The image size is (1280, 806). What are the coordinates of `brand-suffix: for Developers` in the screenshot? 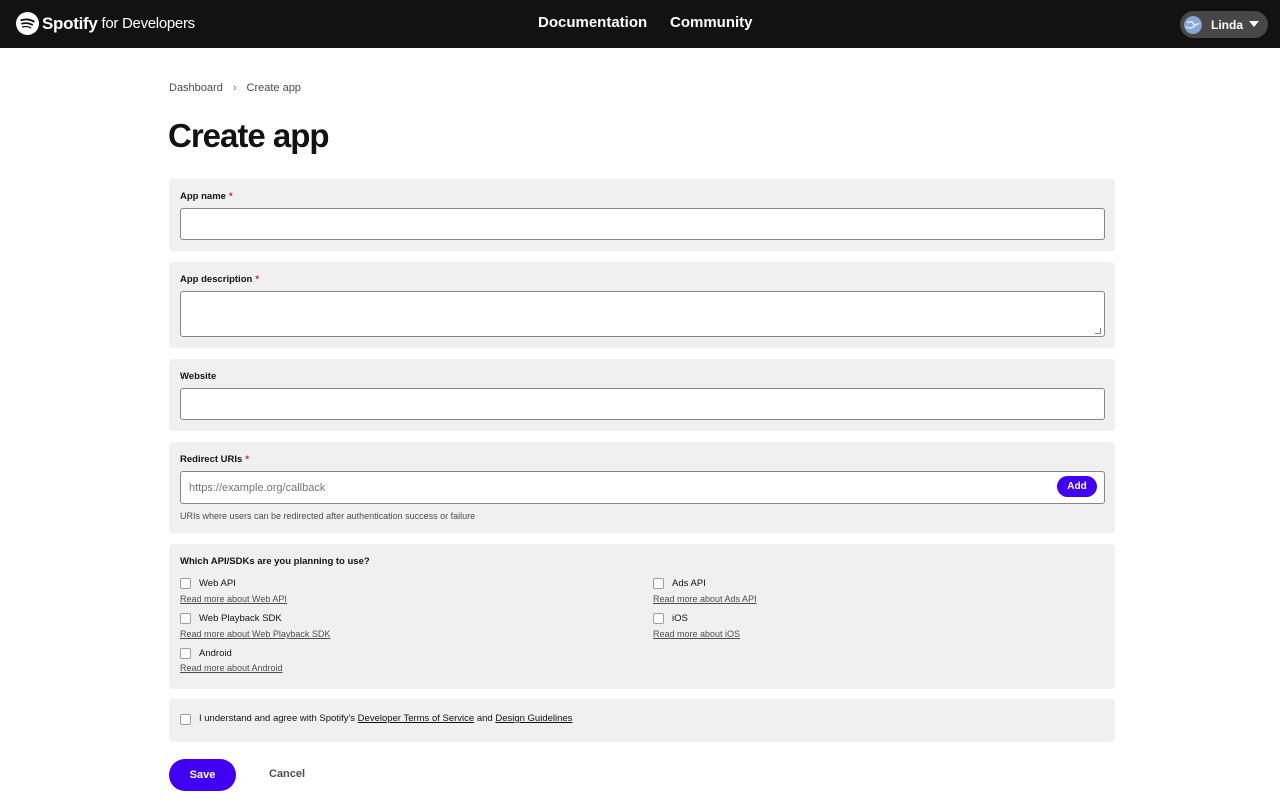 It's located at (148, 23).